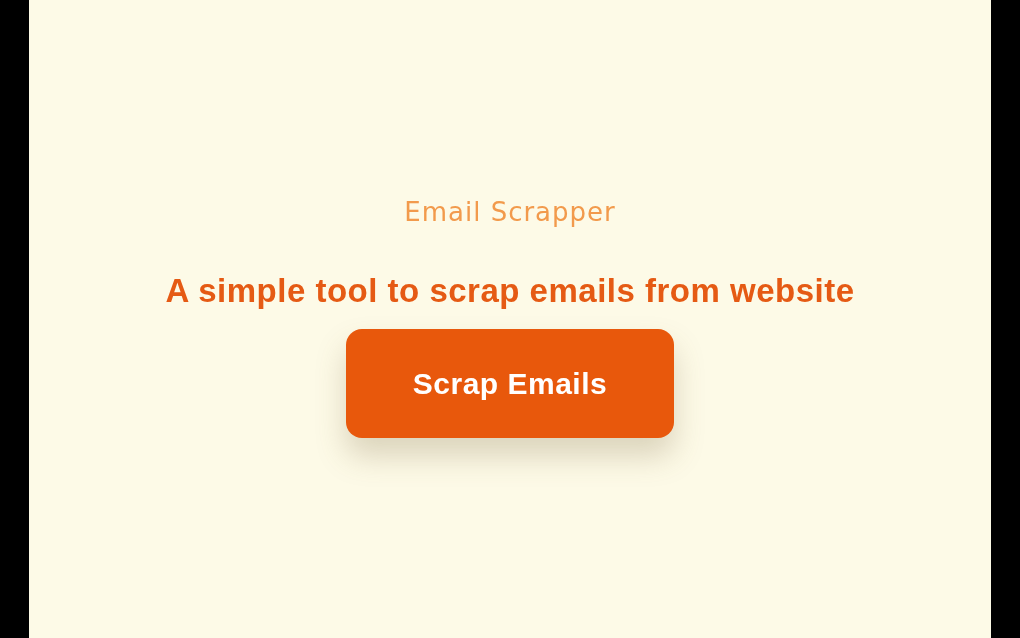 The image size is (1020, 638). What do you see at coordinates (510, 383) in the screenshot?
I see `scrap-emails-button: Scrap Emails` at bounding box center [510, 383].